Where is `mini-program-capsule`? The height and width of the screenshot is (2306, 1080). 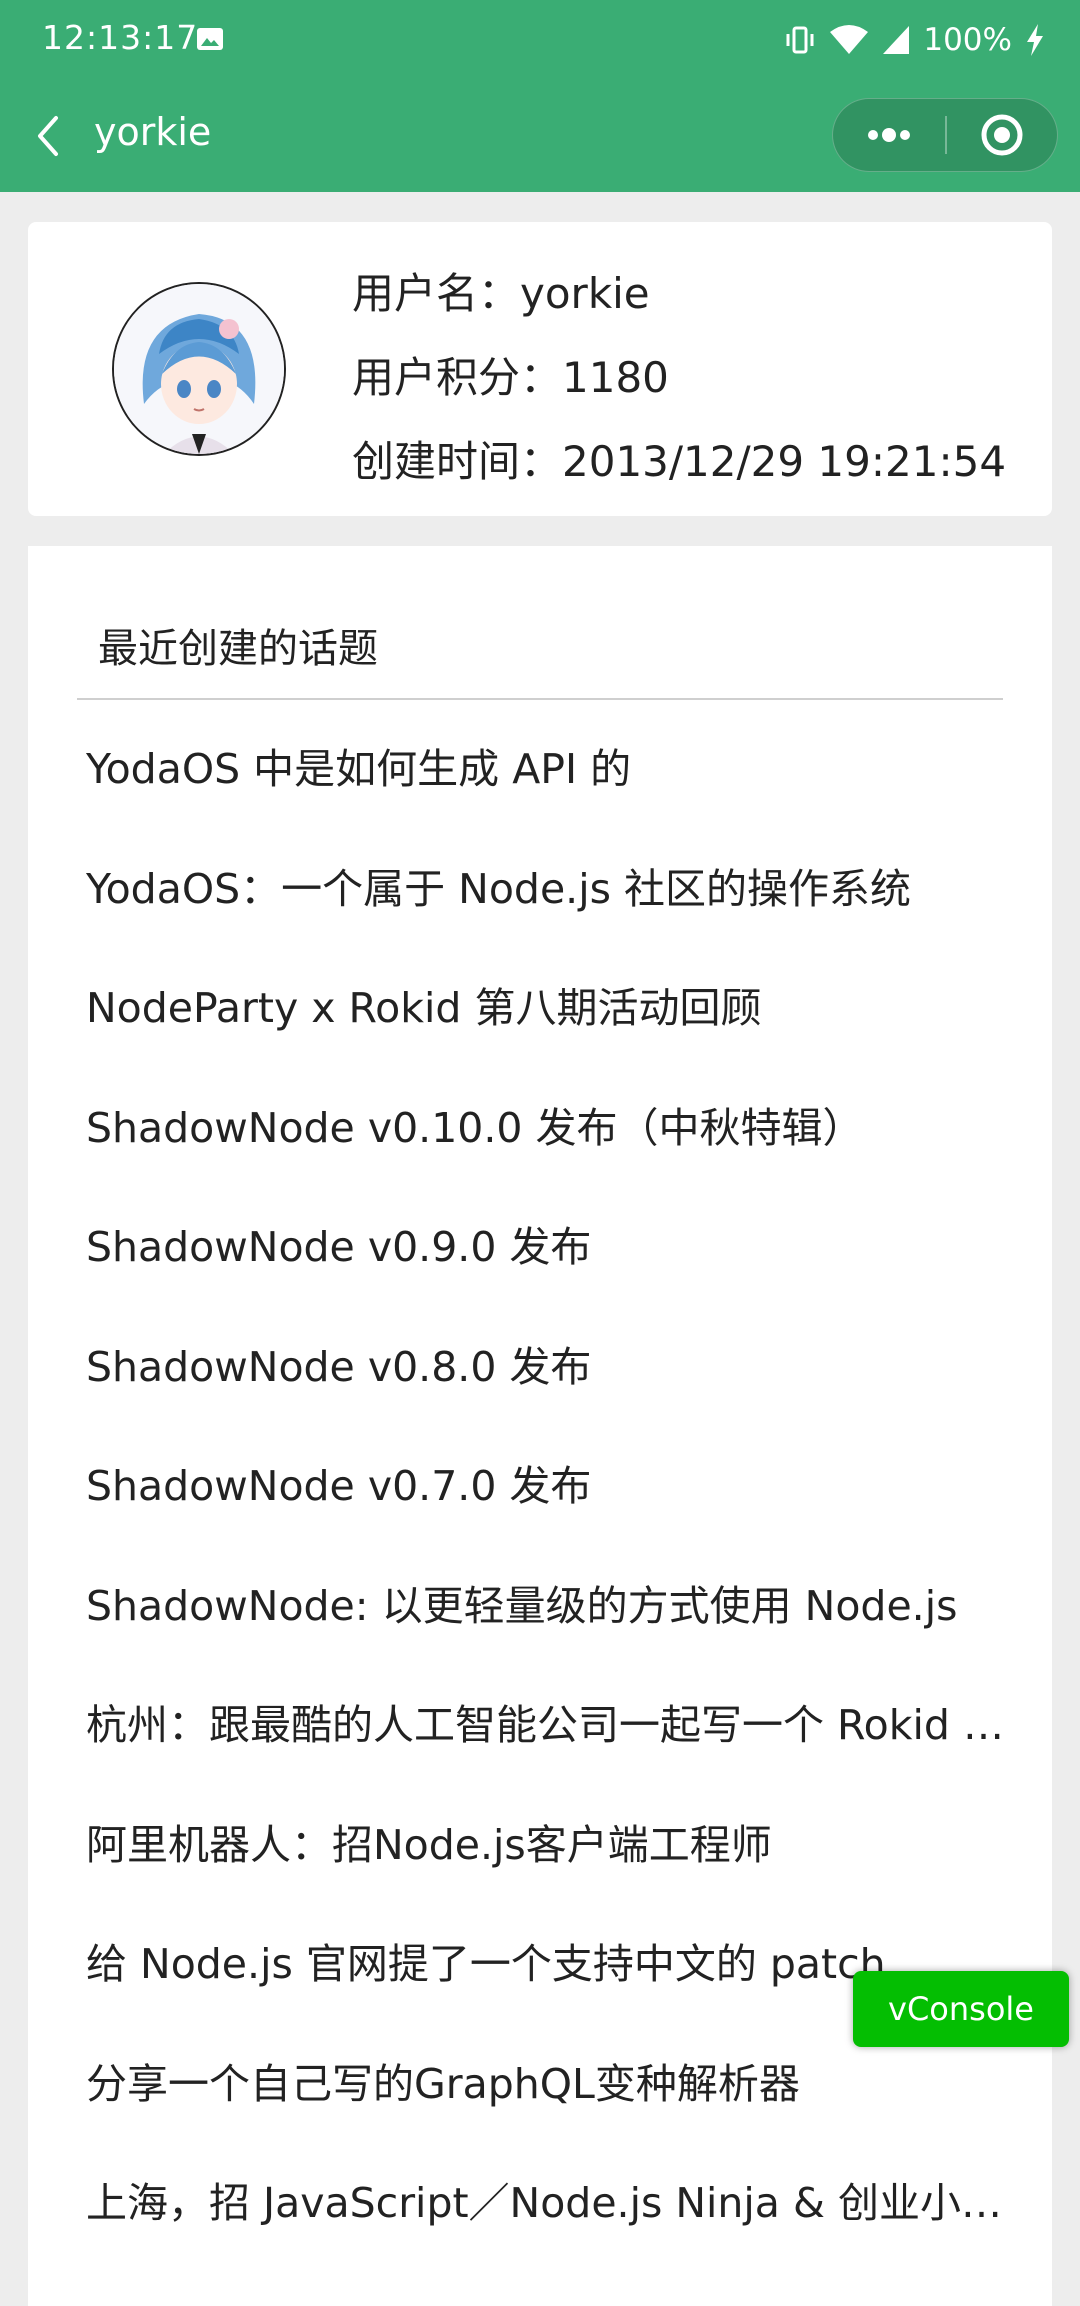
mini-program-capsule is located at coordinates (945, 135).